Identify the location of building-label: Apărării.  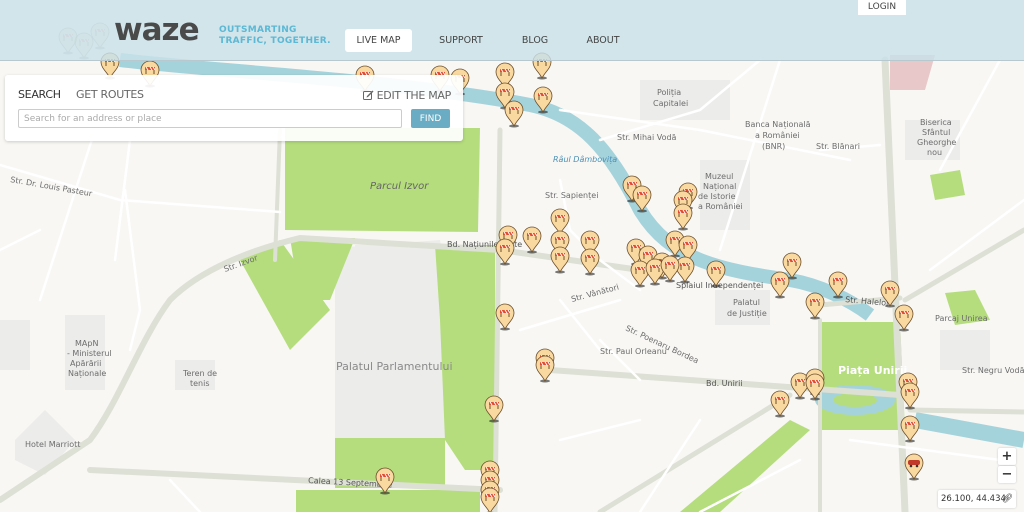
(85, 363).